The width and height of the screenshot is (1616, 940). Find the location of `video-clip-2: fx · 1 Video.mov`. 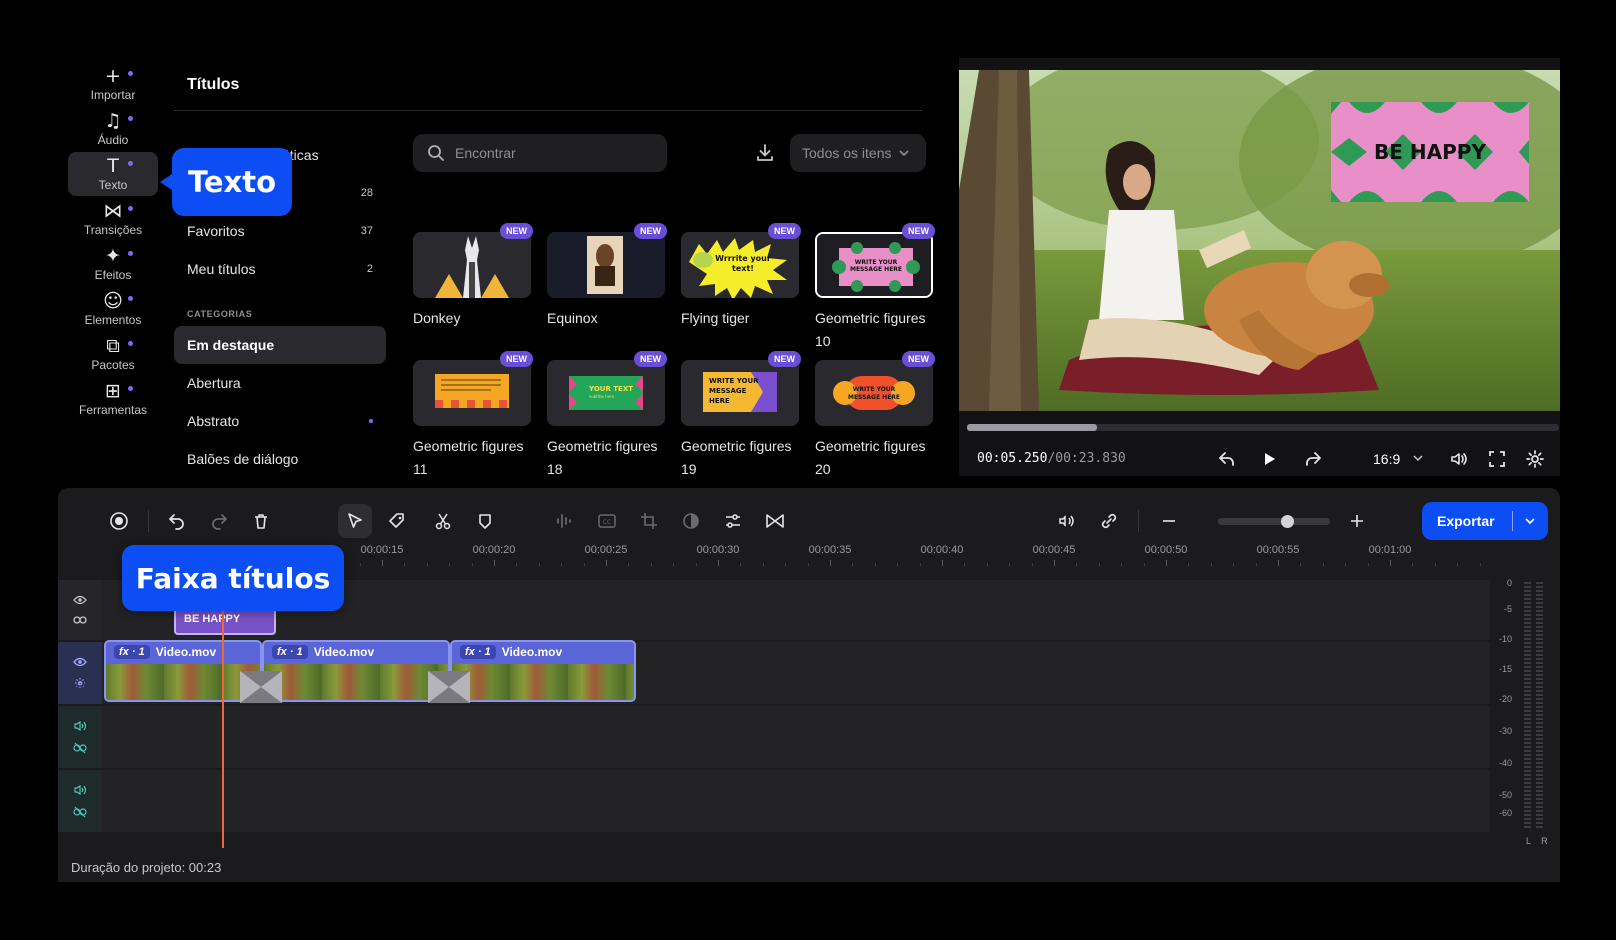

video-clip-2: fx · 1 Video.mov is located at coordinates (356, 671).